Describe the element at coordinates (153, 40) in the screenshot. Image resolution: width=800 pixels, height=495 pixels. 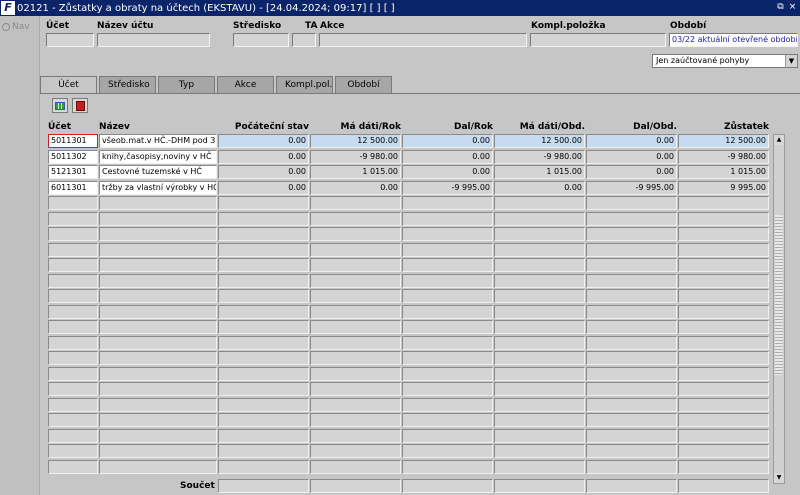
I see `account-name-field` at that location.